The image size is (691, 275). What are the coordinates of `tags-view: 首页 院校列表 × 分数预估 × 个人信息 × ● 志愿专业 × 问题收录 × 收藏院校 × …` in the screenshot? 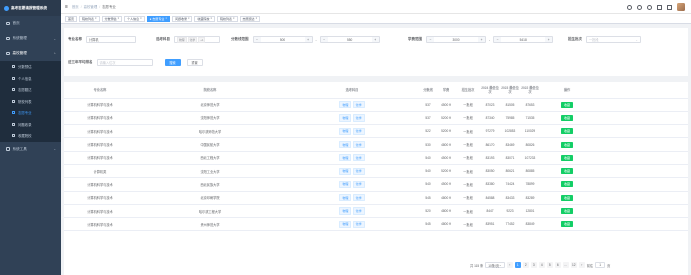 It's located at (376, 19).